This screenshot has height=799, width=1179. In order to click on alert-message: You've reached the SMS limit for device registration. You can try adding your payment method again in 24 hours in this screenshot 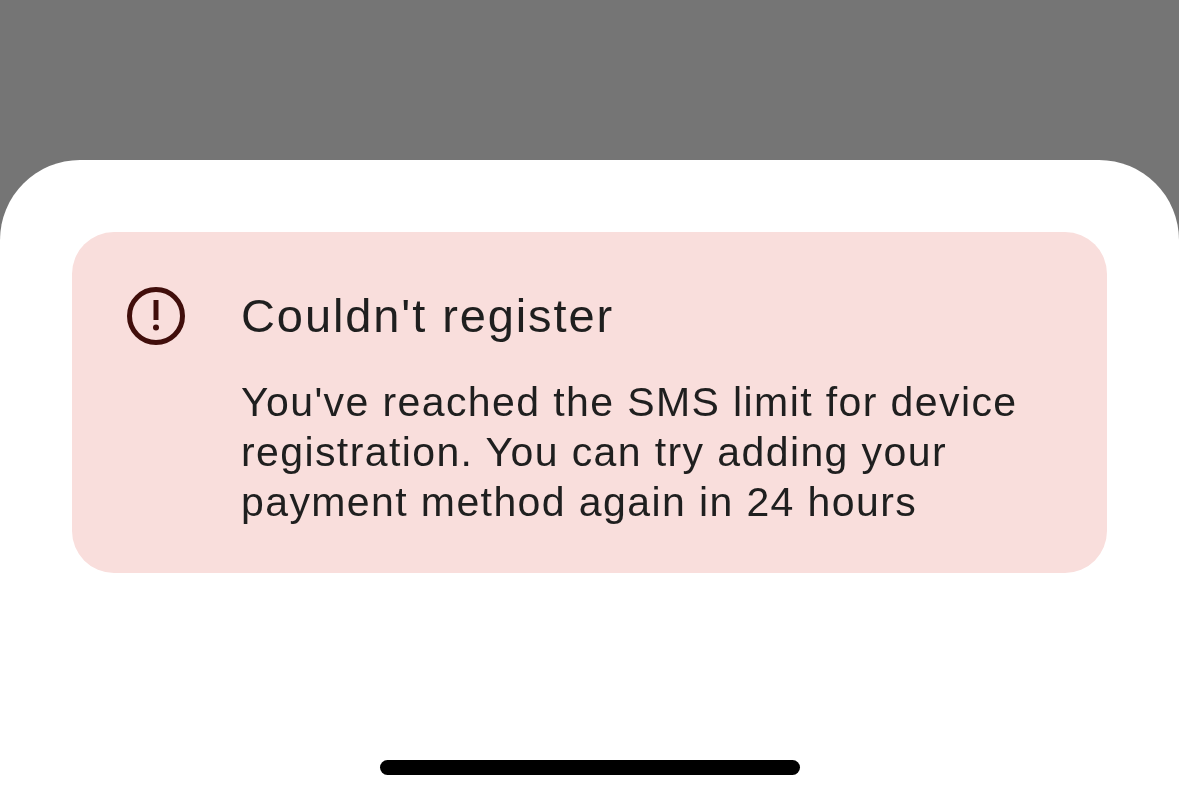, I will do `click(630, 452)`.